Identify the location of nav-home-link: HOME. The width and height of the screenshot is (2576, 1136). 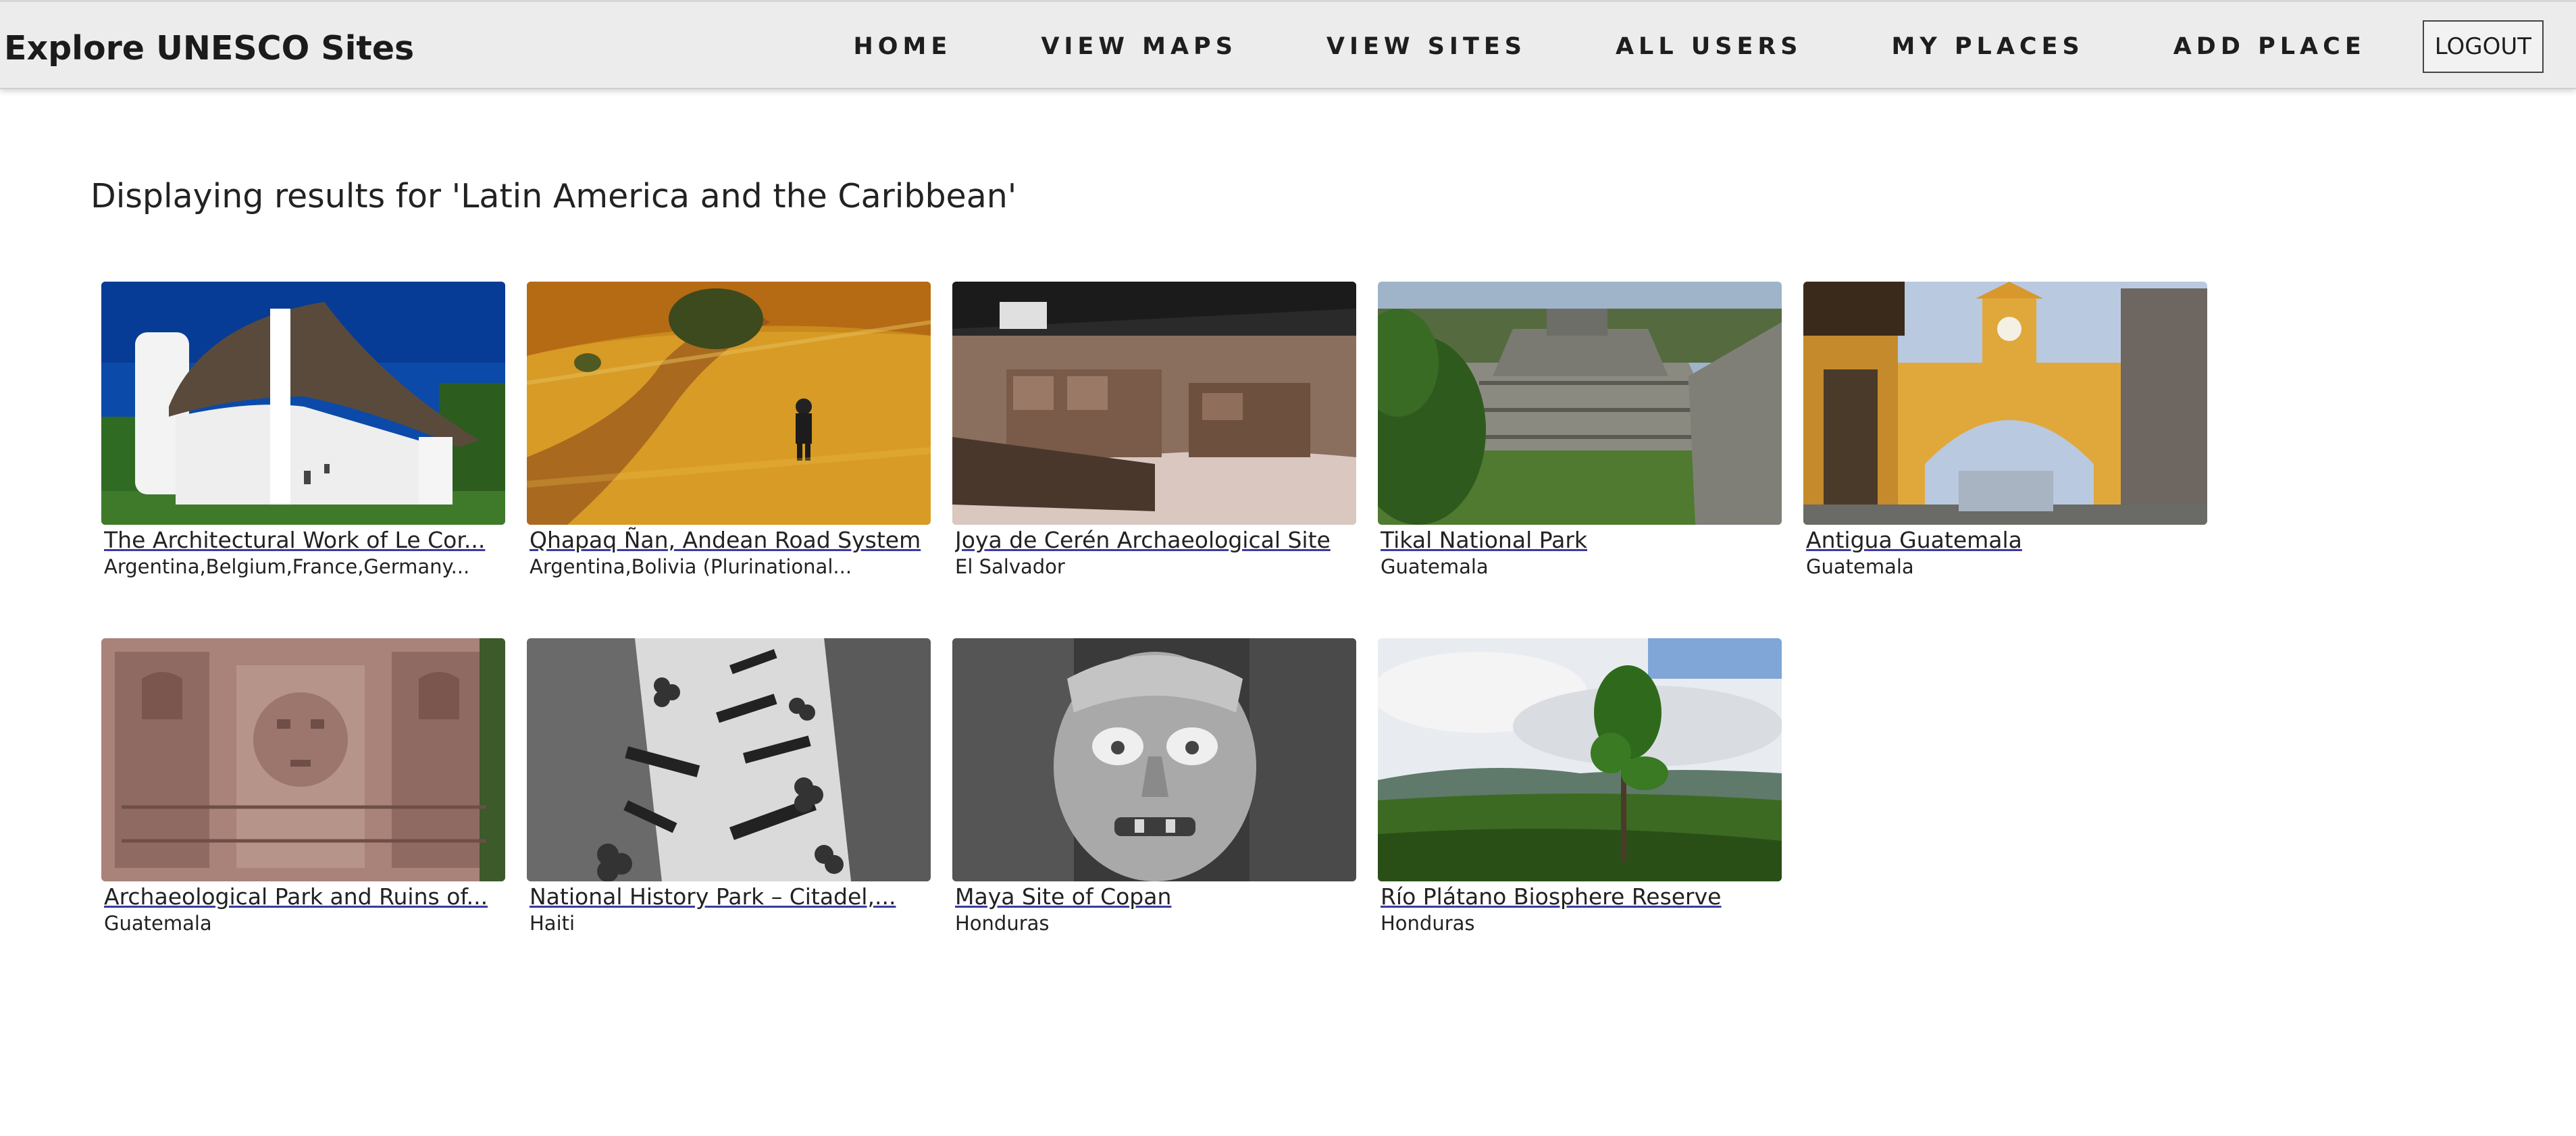
(903, 46).